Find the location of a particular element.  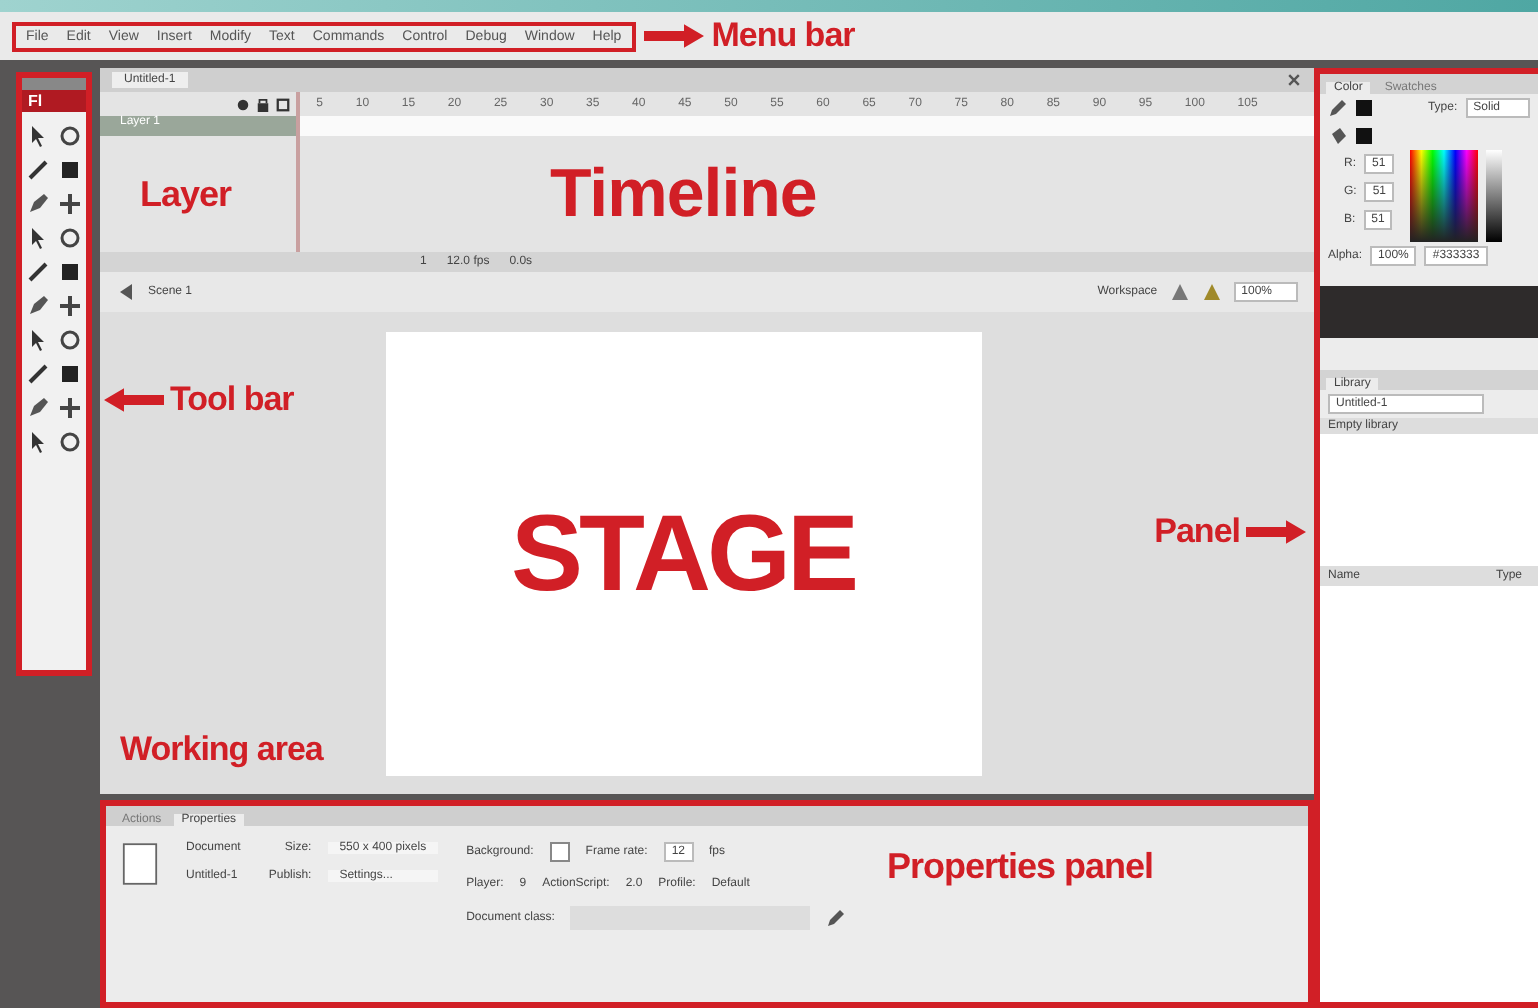

timeline-annotation: Timeline is located at coordinates (683, 194).